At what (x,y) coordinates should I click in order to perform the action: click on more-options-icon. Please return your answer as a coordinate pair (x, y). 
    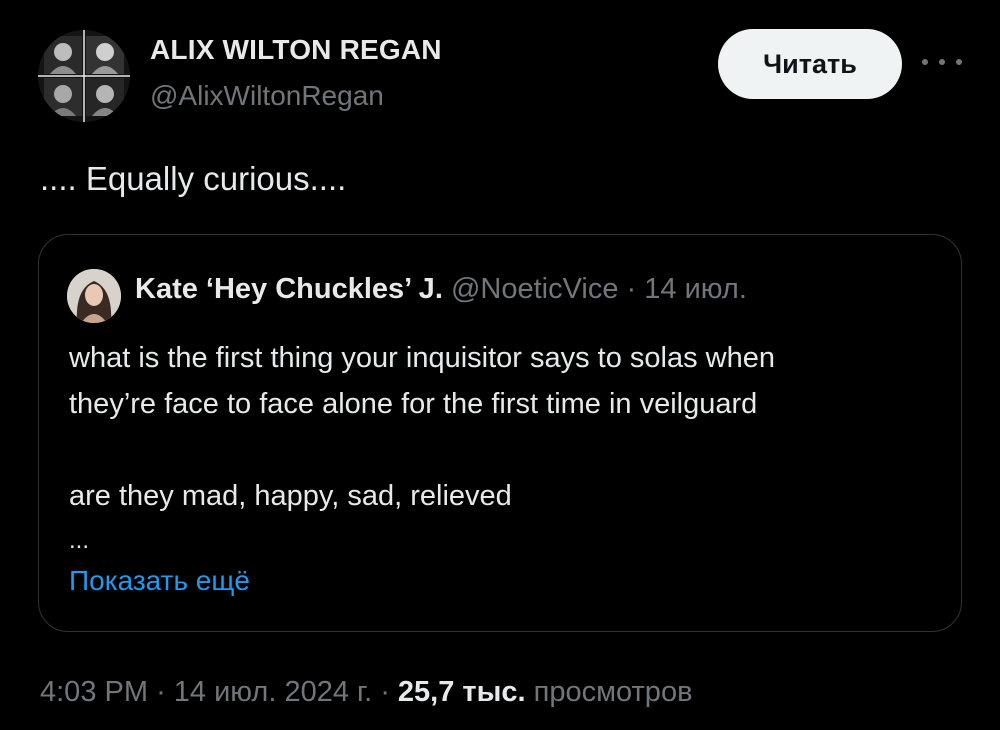
    Looking at the image, I should click on (942, 62).